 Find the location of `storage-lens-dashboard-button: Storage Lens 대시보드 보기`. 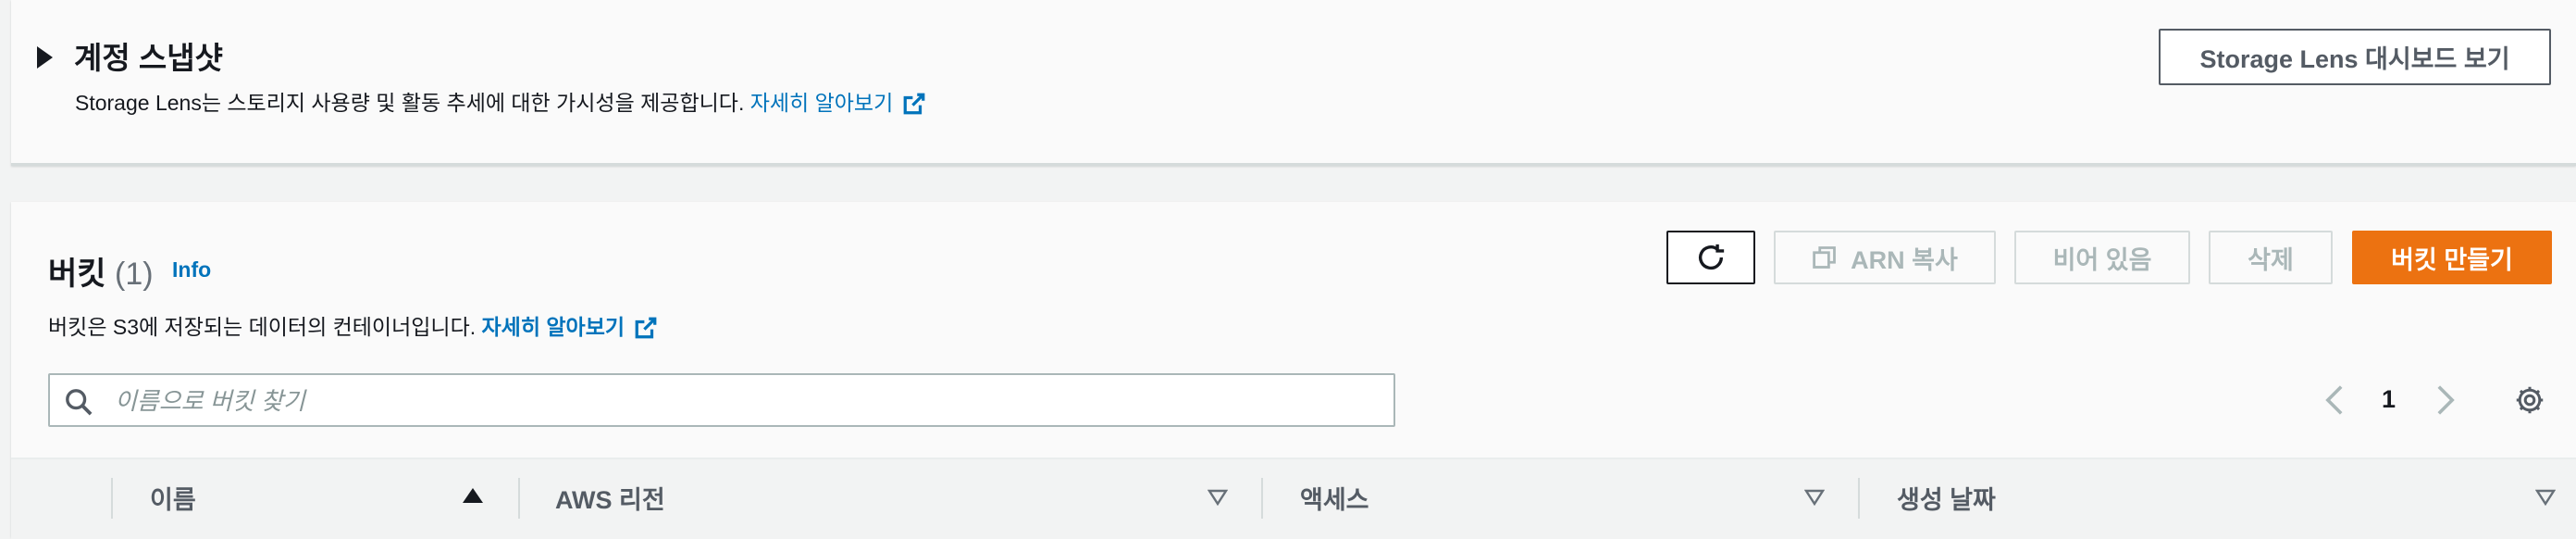

storage-lens-dashboard-button: Storage Lens 대시보드 보기 is located at coordinates (2355, 57).